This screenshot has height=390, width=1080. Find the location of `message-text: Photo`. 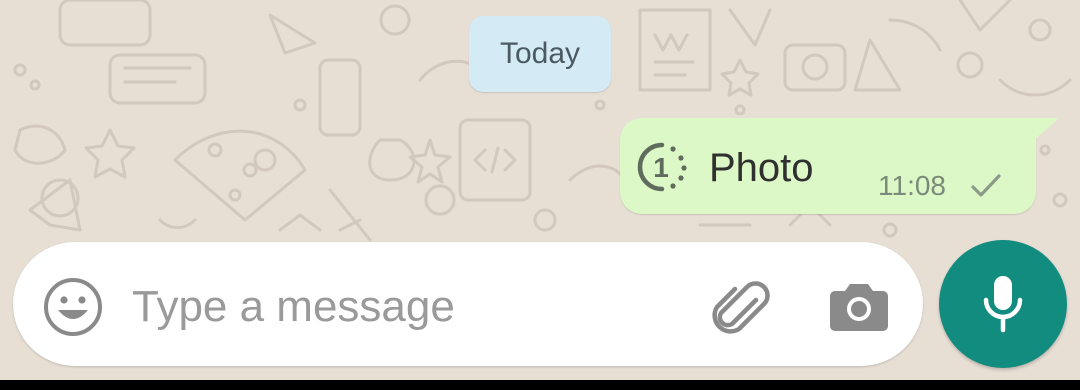

message-text: Photo is located at coordinates (761, 168).